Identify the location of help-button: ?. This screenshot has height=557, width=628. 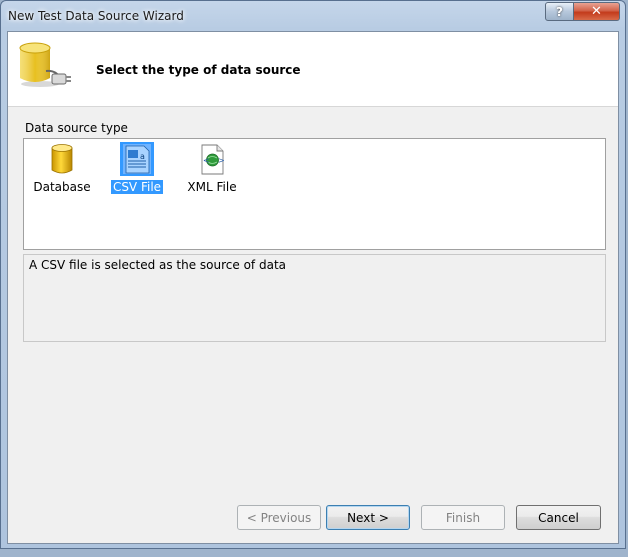
(559, 11).